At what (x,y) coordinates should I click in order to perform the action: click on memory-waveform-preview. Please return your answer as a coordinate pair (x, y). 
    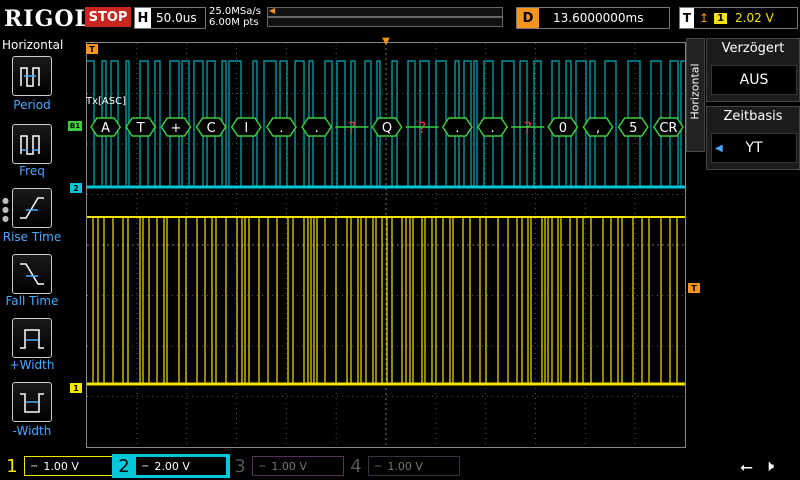
    Looking at the image, I should click on (385, 22).